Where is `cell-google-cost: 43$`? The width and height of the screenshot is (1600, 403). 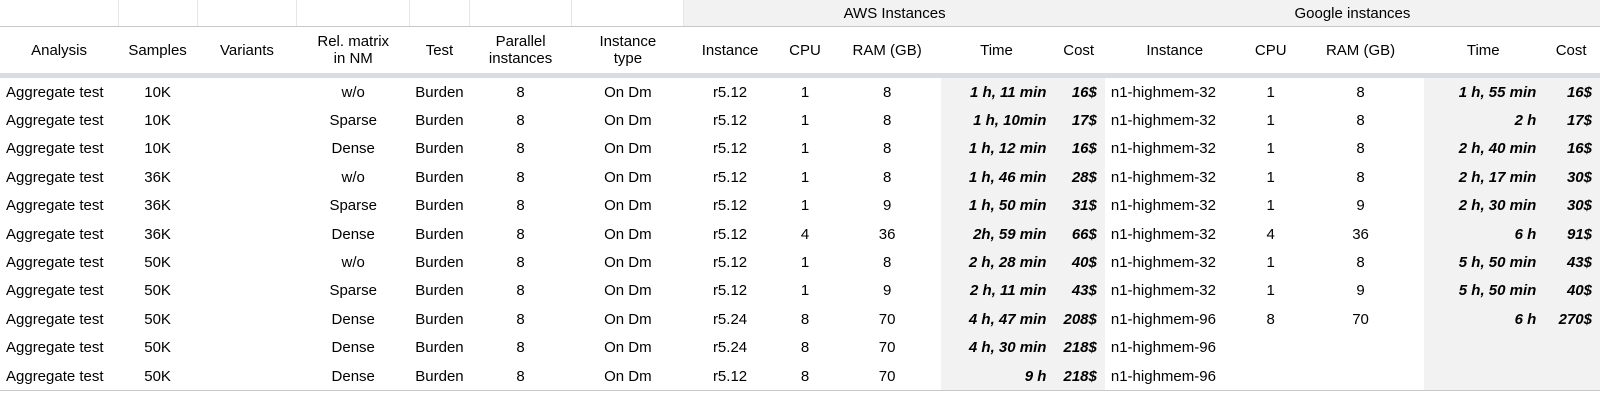
cell-google-cost: 43$ is located at coordinates (1571, 262).